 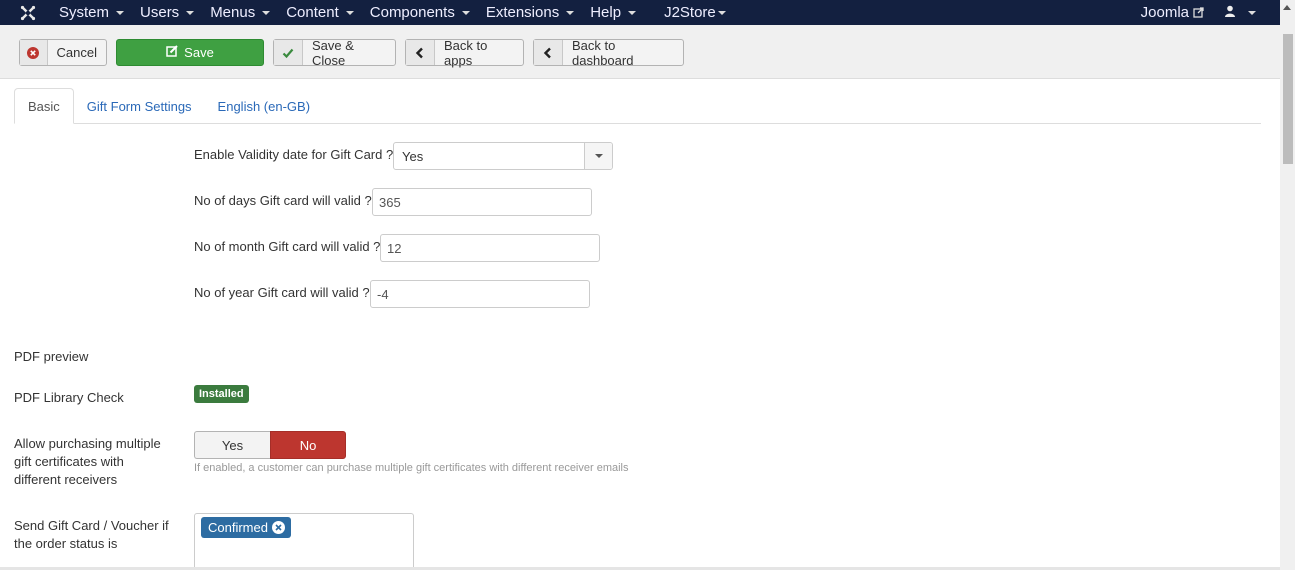 I want to click on back-to-apps-button: Back to apps, so click(x=464, y=53).